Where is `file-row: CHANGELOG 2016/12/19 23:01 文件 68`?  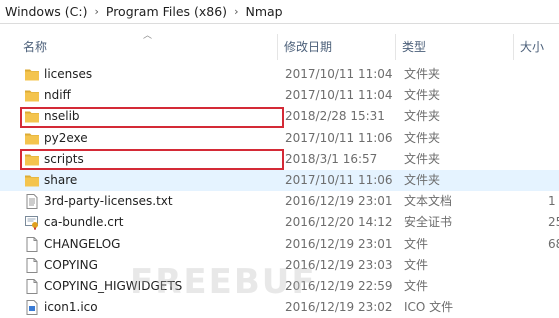
file-row: CHANGELOG 2016/12/19 23:01 文件 68 is located at coordinates (279, 244).